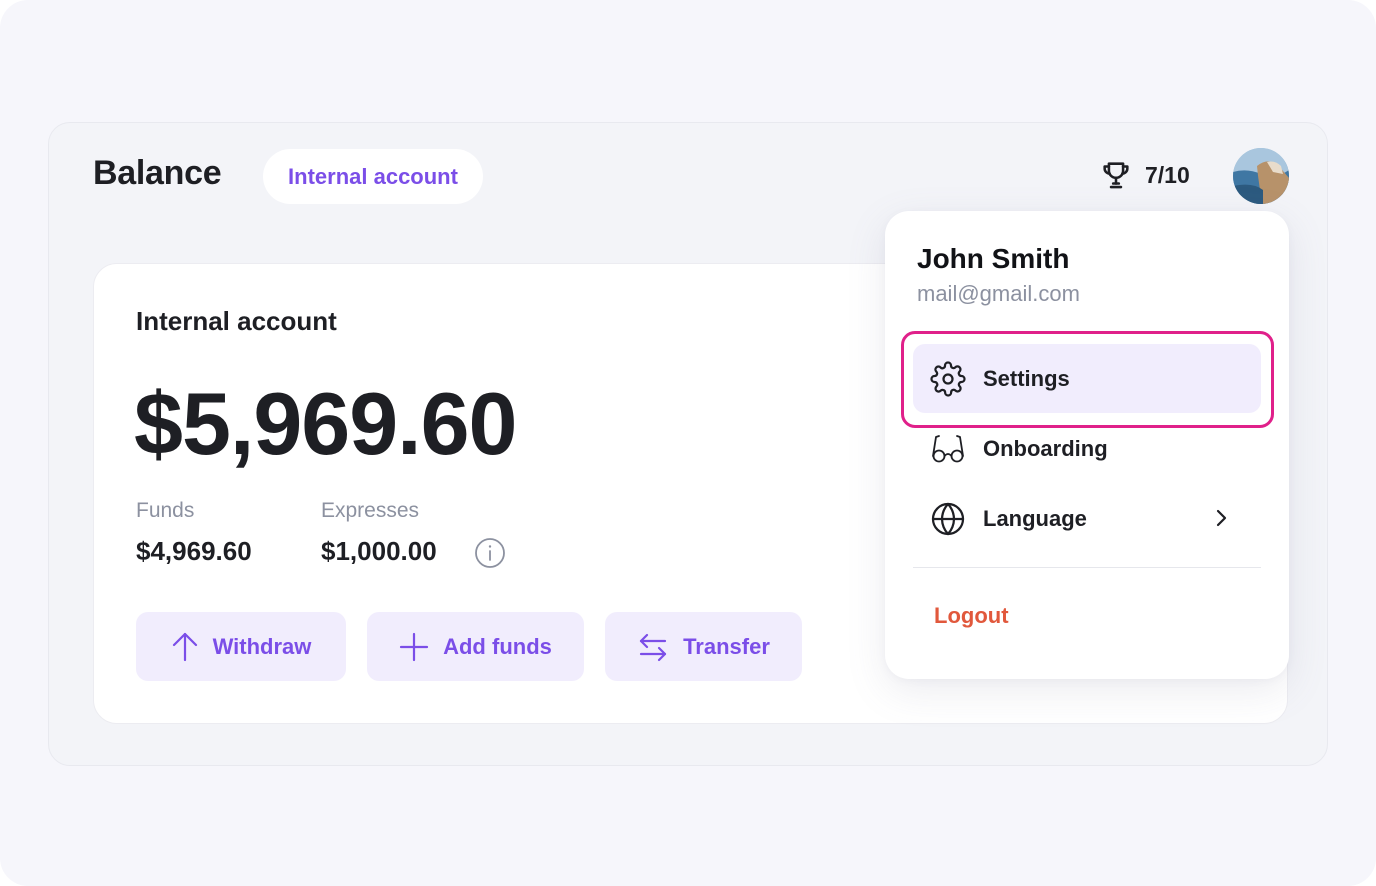 Image resolution: width=1376 pixels, height=886 pixels. I want to click on funds-label: Funds, so click(165, 510).